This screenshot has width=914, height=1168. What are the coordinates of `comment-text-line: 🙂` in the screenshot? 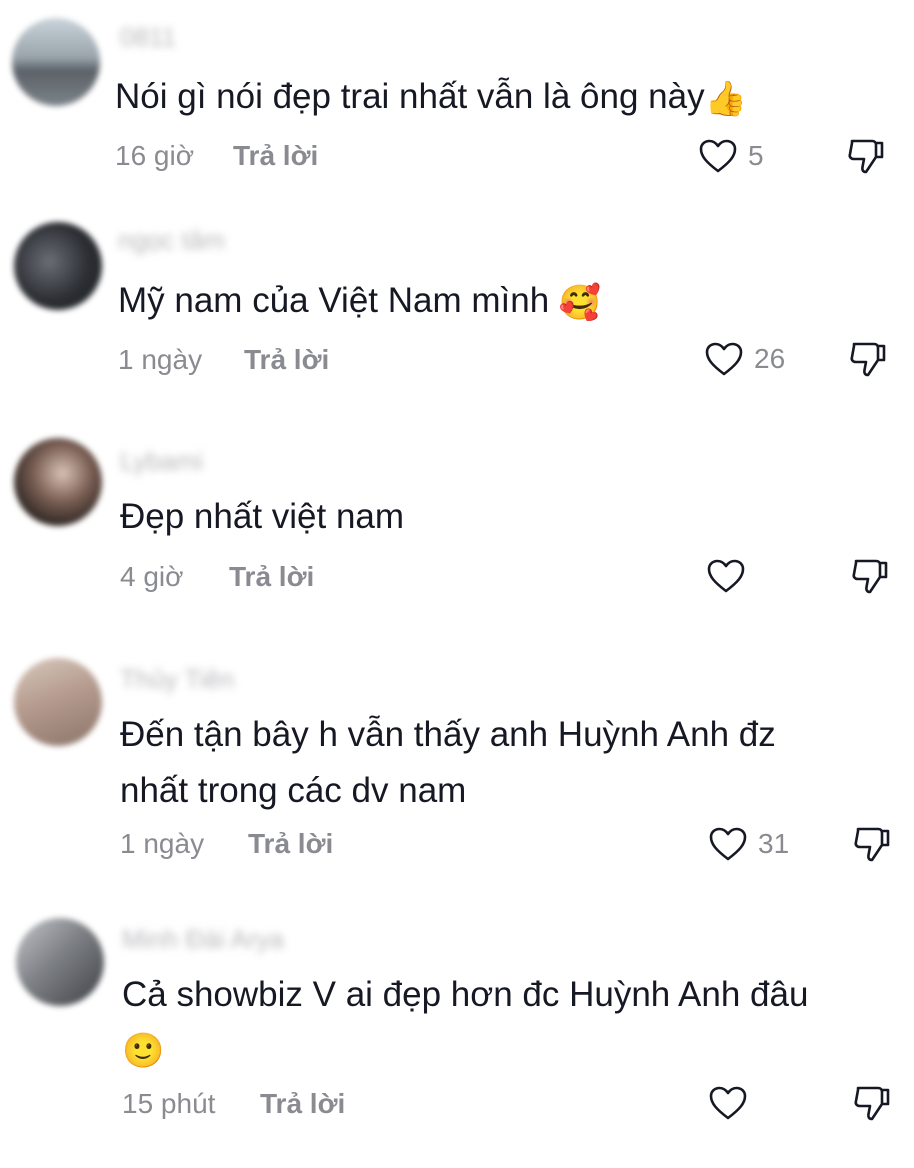 It's located at (465, 1050).